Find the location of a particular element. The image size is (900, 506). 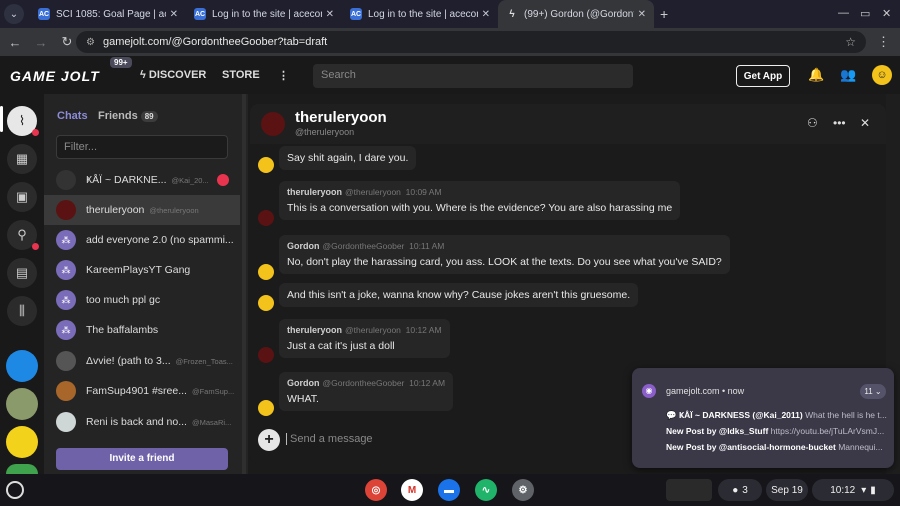

invite-friend-button: Invite a friend is located at coordinates (142, 459).